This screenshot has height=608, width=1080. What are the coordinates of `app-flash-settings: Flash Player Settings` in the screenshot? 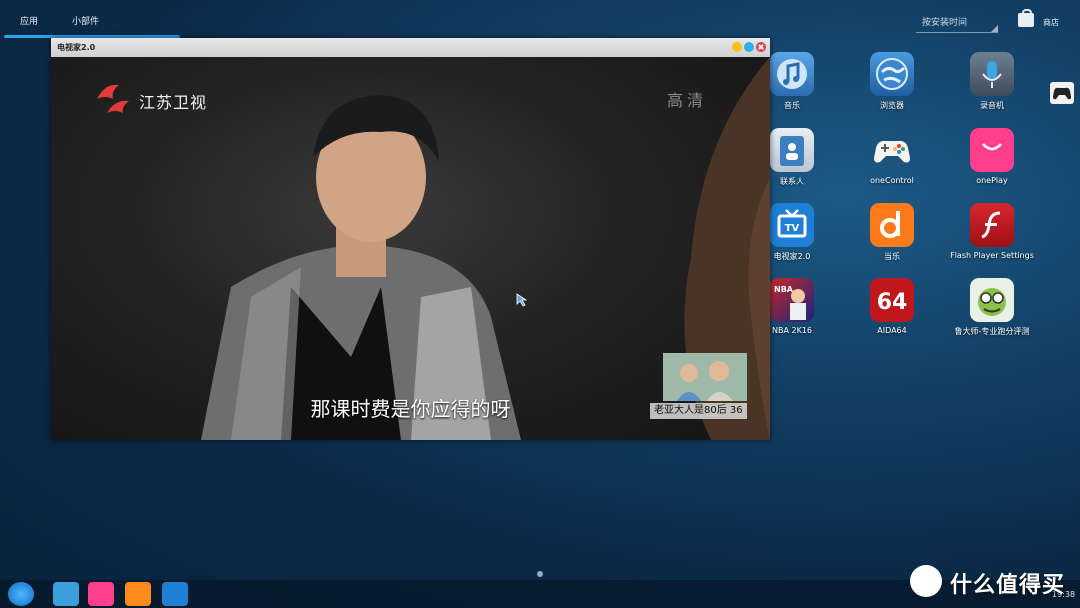 It's located at (992, 240).